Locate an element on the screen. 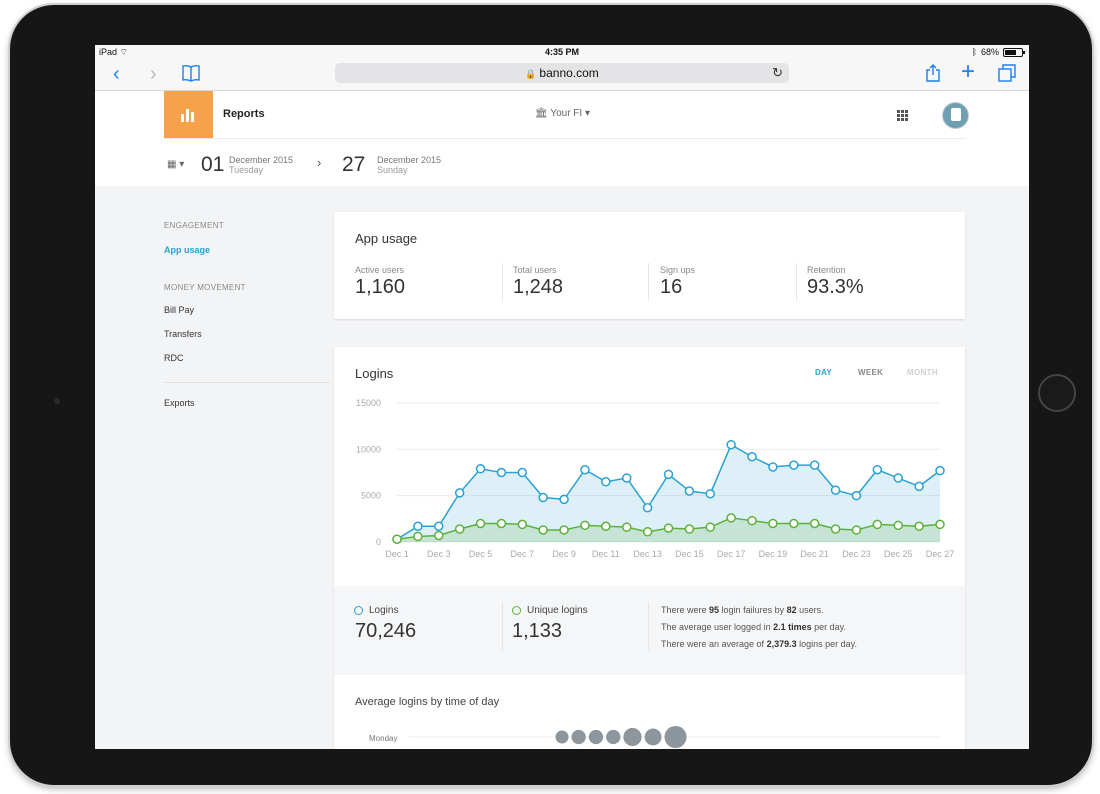 This screenshot has width=1100, height=794. unique-logins-legend-icon is located at coordinates (516, 610).